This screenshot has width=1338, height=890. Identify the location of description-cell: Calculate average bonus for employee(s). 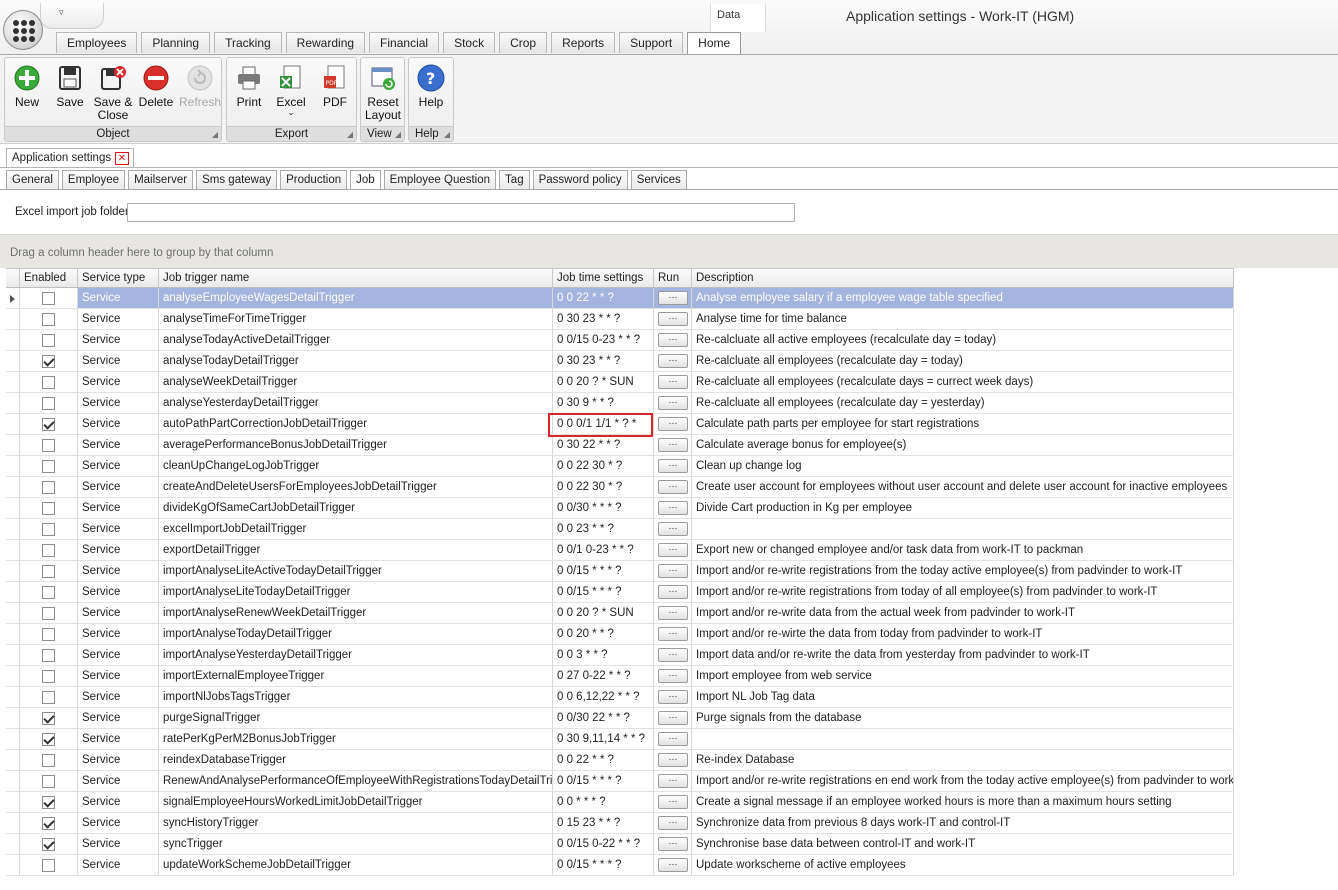
(963, 445).